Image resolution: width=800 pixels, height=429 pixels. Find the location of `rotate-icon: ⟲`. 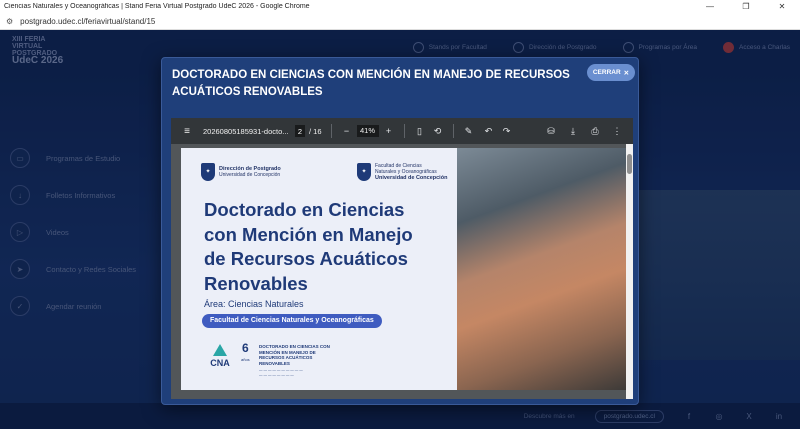

rotate-icon: ⟲ is located at coordinates (438, 131).